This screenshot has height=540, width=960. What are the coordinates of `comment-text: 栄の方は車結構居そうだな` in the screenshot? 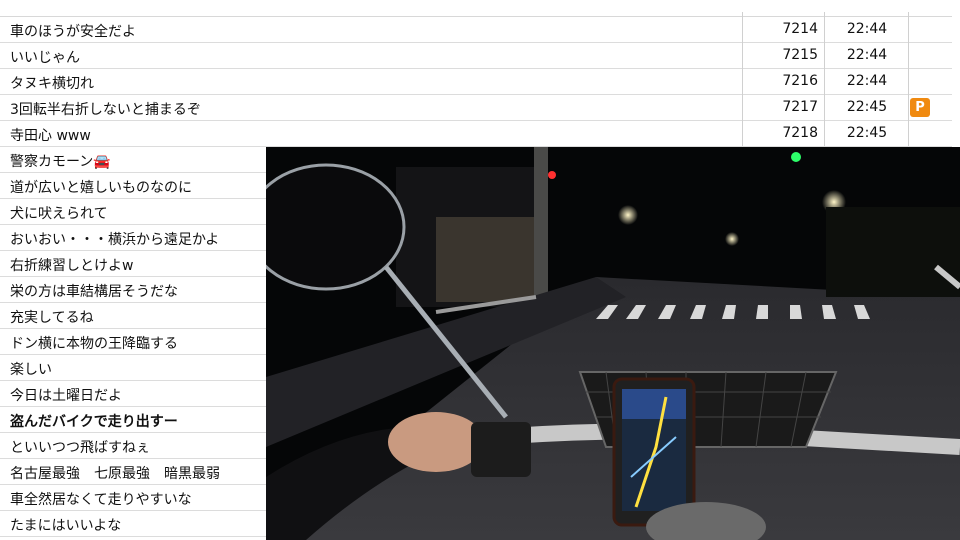 It's located at (94, 292).